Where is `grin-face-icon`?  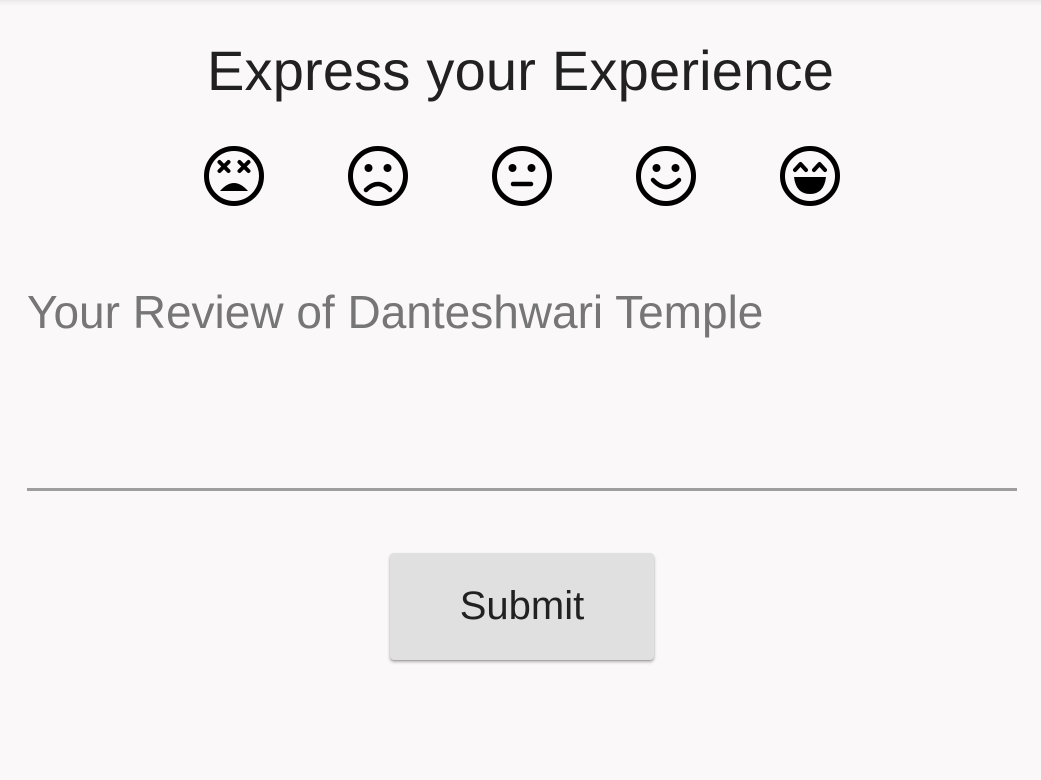
grin-face-icon is located at coordinates (810, 176).